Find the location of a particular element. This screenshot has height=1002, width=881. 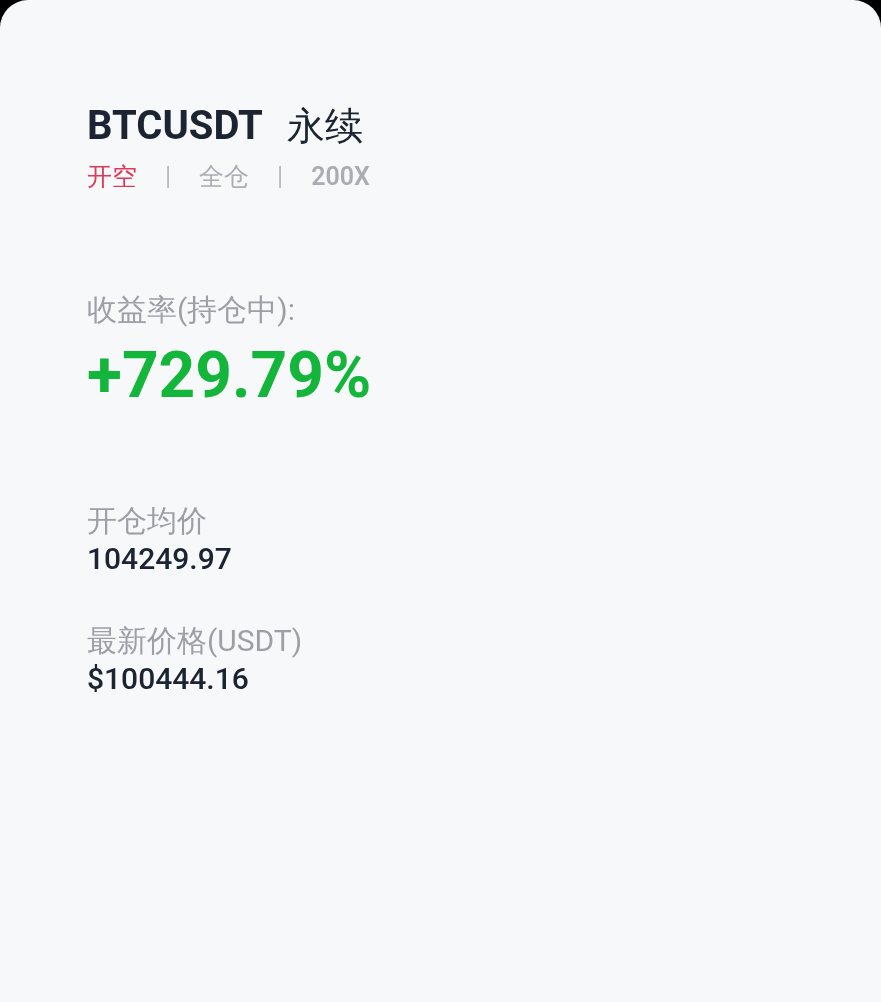

stat-label: 开仓均价 is located at coordinates (147, 521).